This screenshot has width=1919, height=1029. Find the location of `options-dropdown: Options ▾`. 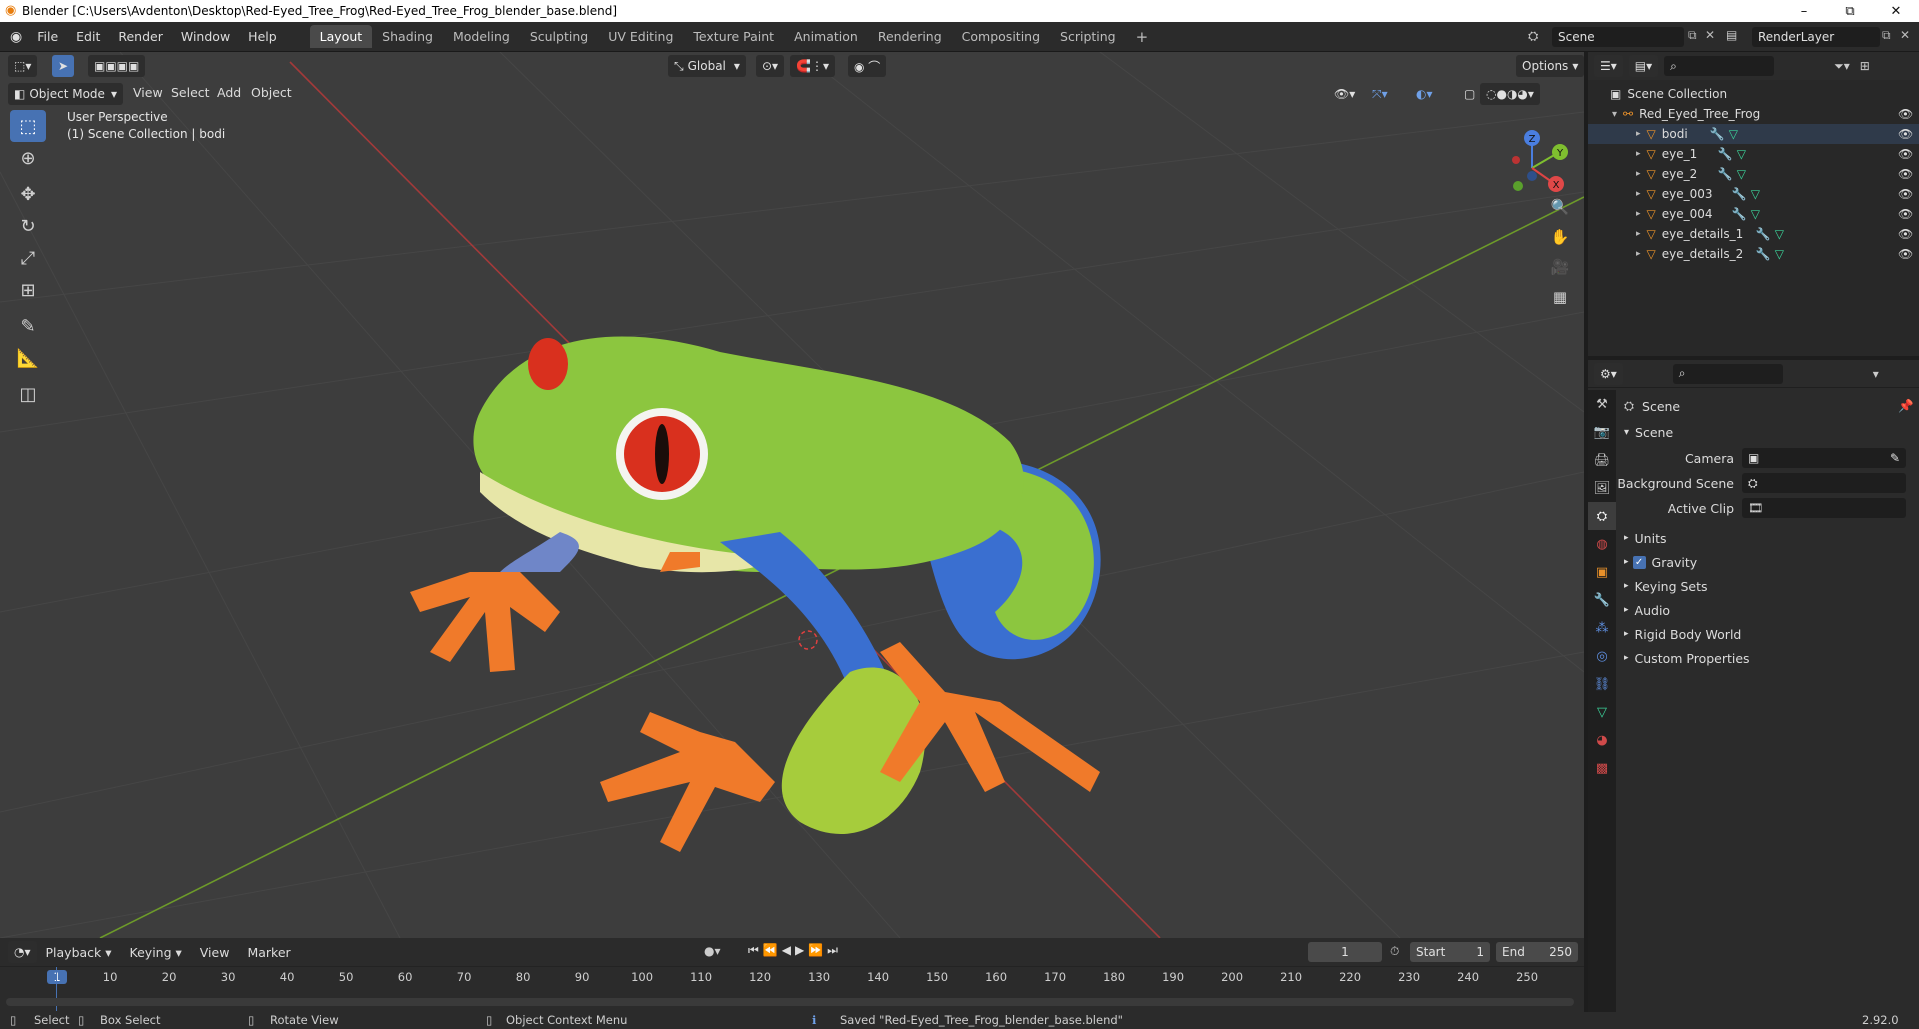

options-dropdown: Options ▾ is located at coordinates (1550, 66).